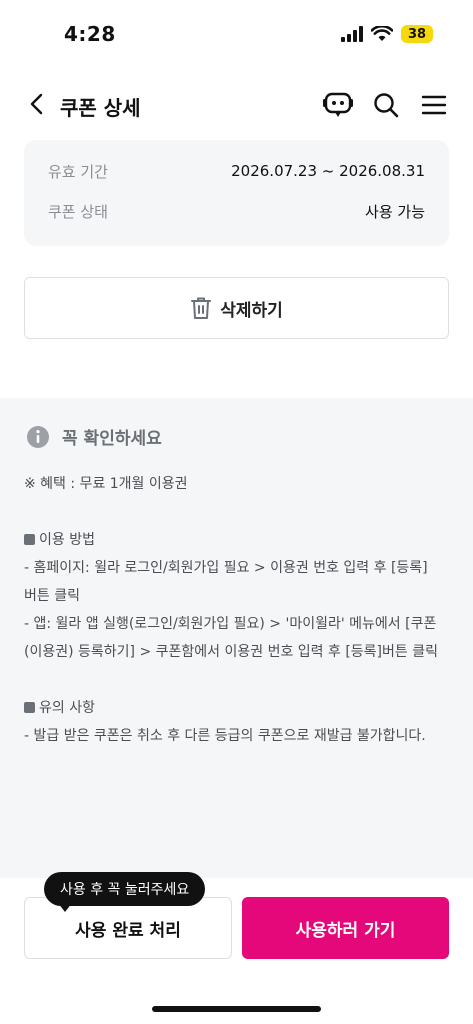 The height and width of the screenshot is (1024, 473). Describe the element at coordinates (112, 439) in the screenshot. I see `notice-title: 꼭 확인하세요` at that location.